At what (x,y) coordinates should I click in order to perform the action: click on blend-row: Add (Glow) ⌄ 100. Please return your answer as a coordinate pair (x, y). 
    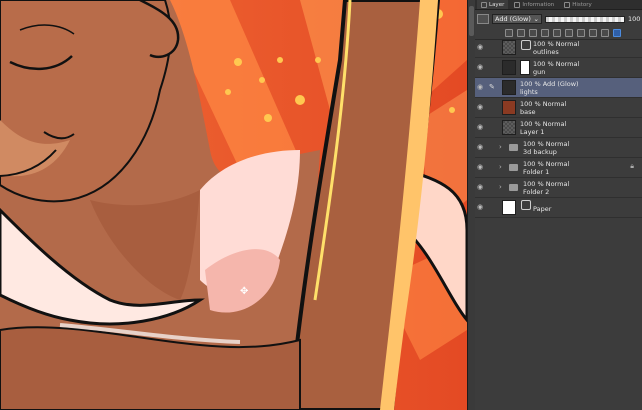
    Looking at the image, I should click on (558, 19).